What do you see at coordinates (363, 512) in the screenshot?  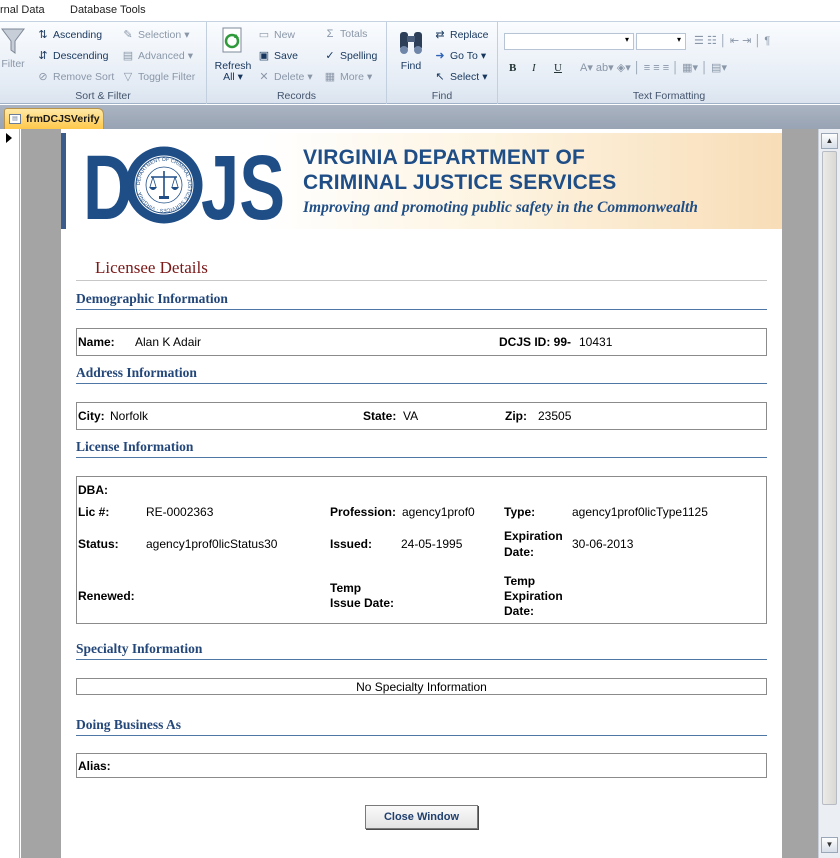 I see `profession-label: Profession:` at bounding box center [363, 512].